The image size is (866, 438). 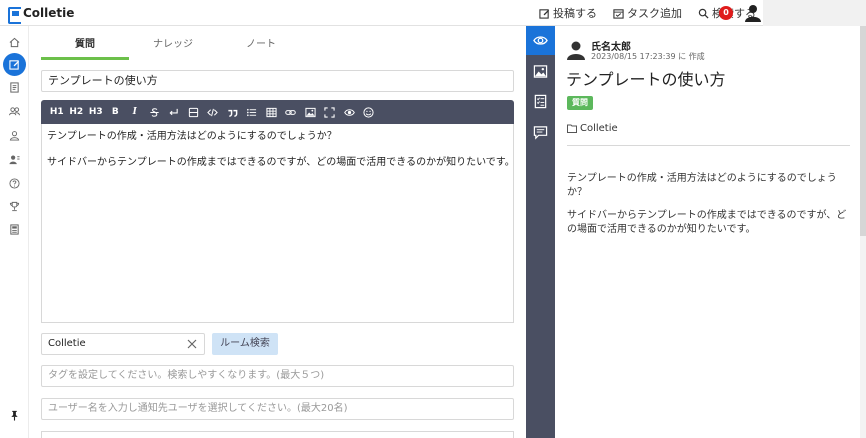 I want to click on notification-badge: 0, so click(x=726, y=13).